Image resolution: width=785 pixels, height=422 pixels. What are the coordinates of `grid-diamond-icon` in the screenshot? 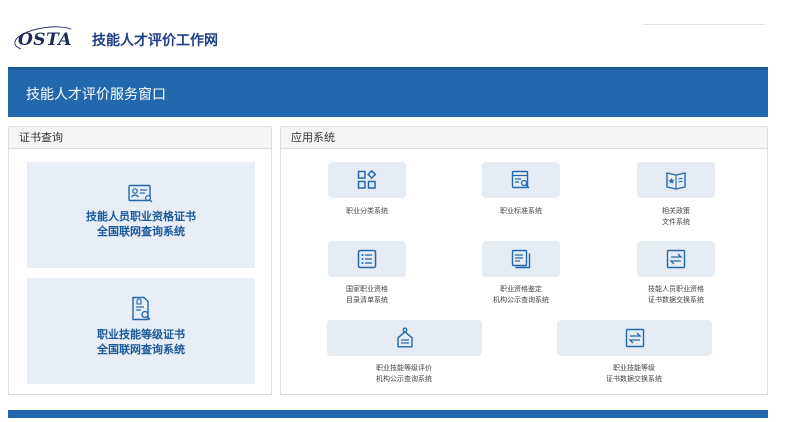 It's located at (367, 179).